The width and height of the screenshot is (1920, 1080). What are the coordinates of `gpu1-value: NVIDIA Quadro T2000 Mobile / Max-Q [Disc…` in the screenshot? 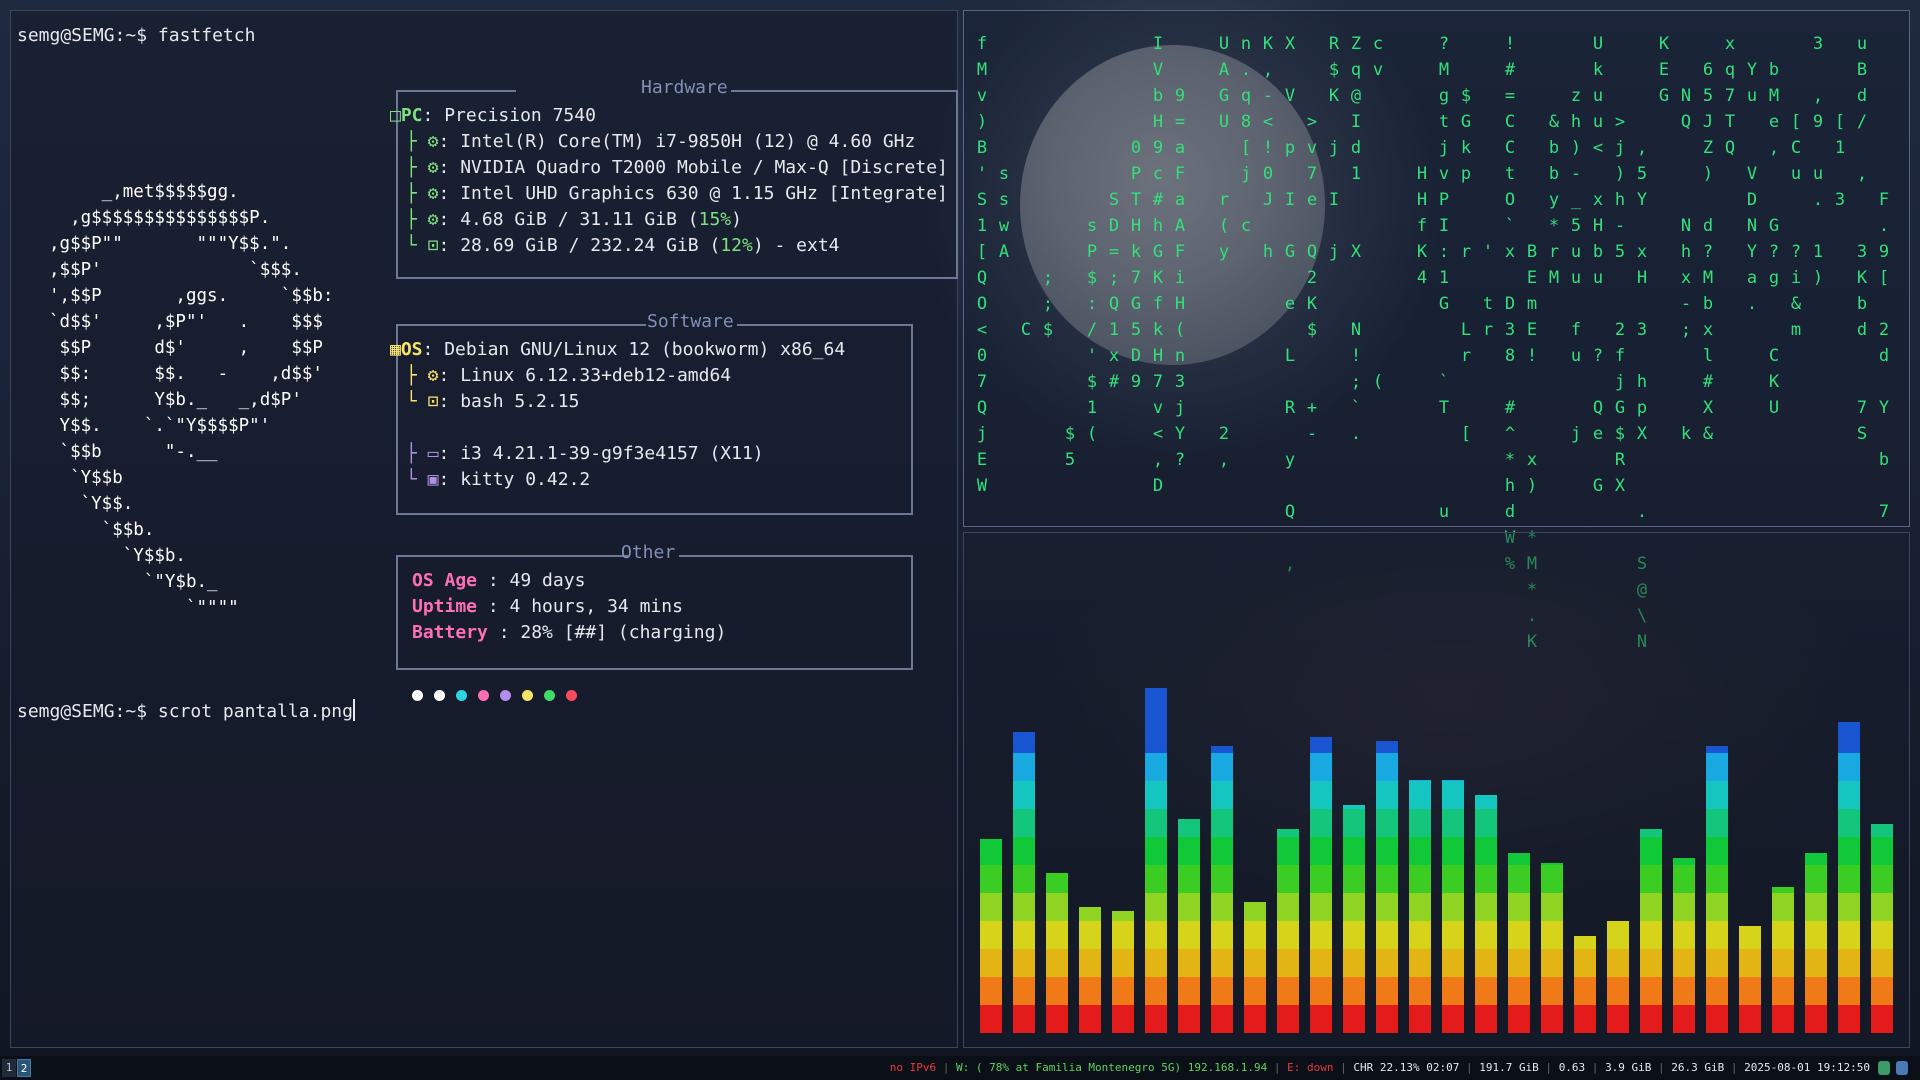 It's located at (704, 167).